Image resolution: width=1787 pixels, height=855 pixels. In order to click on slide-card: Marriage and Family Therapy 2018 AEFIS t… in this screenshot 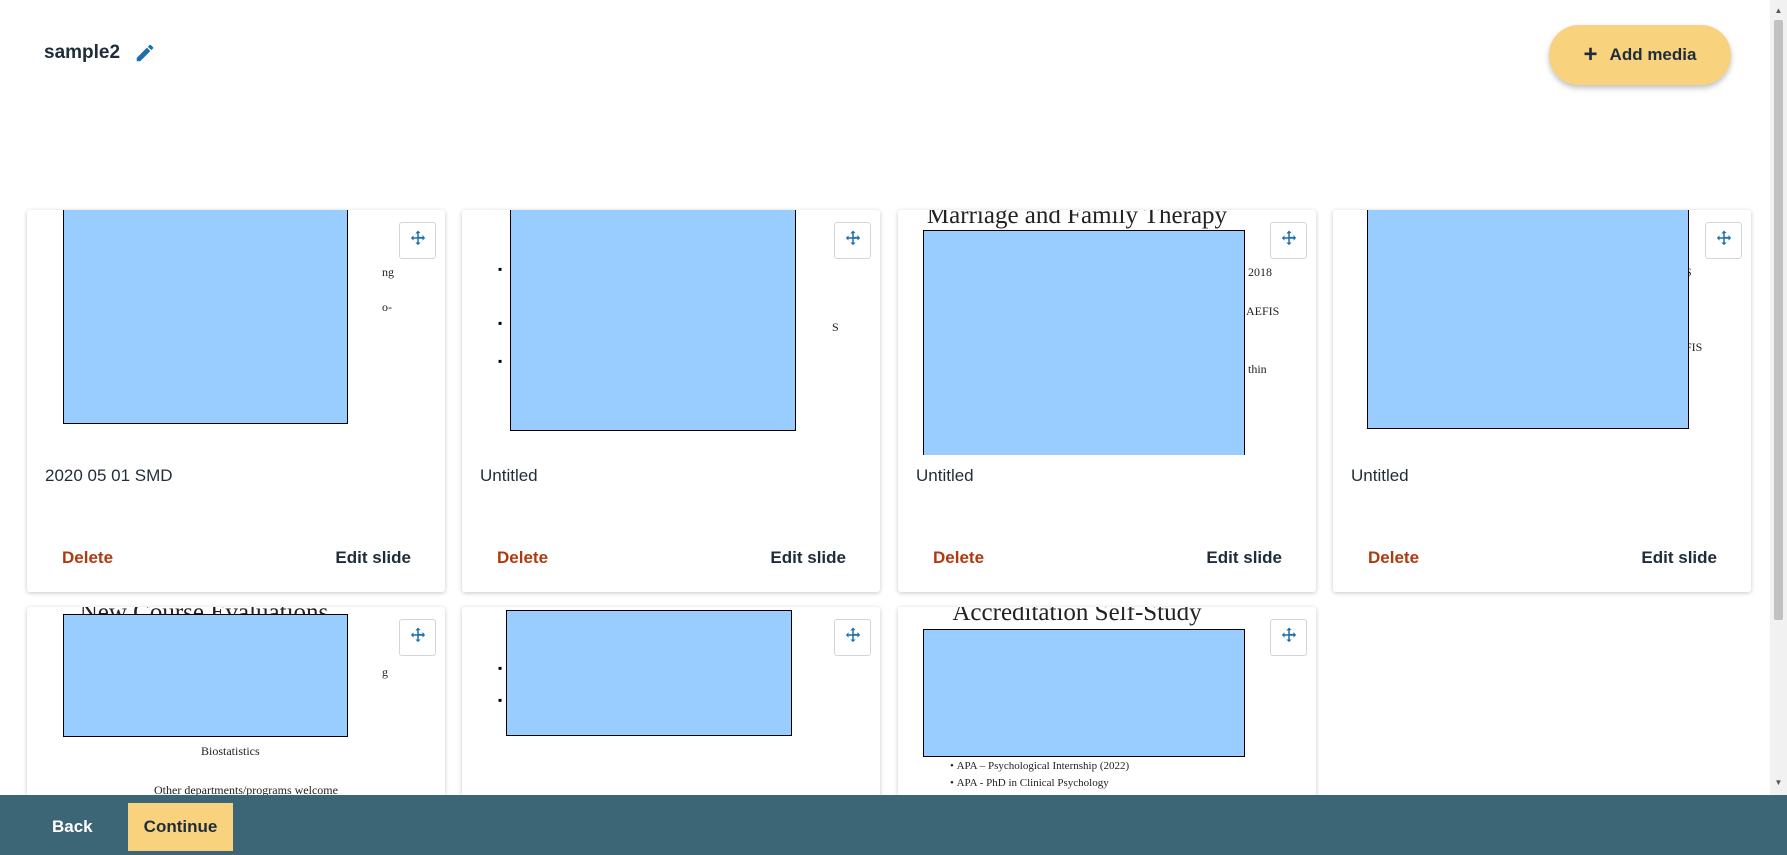, I will do `click(1107, 401)`.